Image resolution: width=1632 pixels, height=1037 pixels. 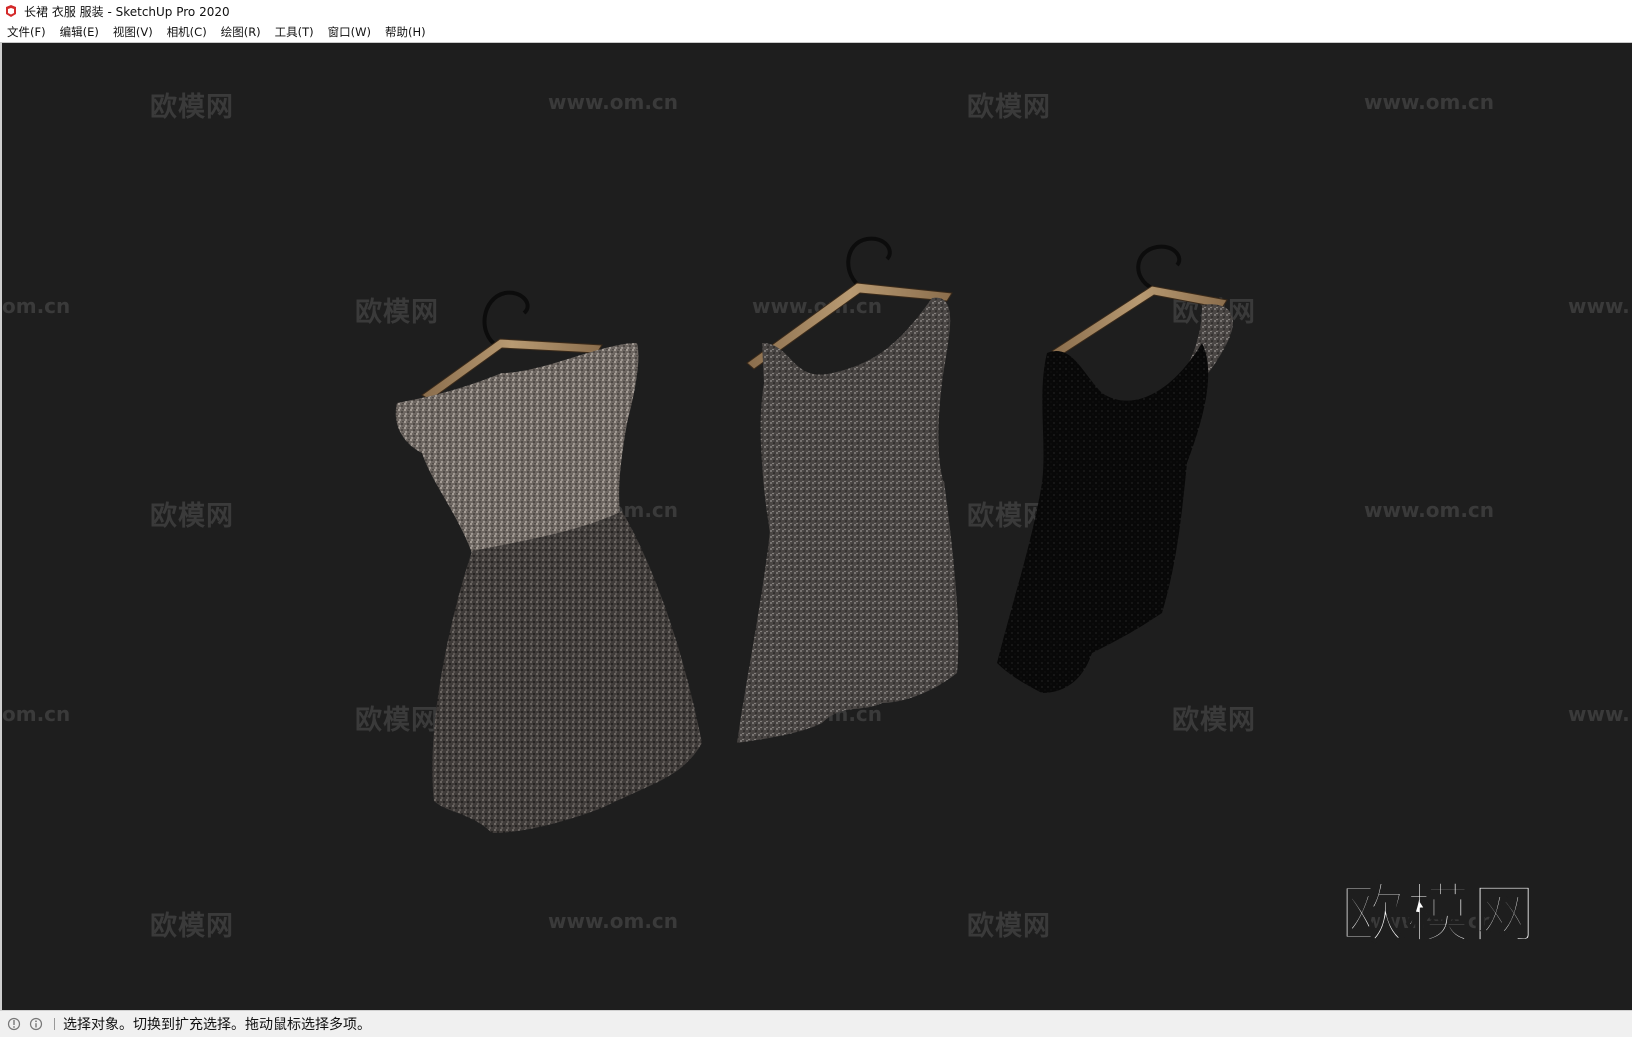 I want to click on status-divider, so click(x=54, y=1024).